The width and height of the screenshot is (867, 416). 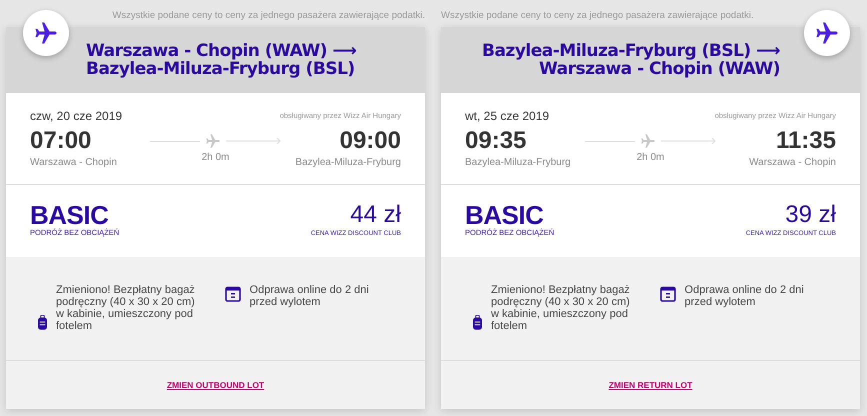 I want to click on departure-time: 09:35, so click(x=496, y=141).